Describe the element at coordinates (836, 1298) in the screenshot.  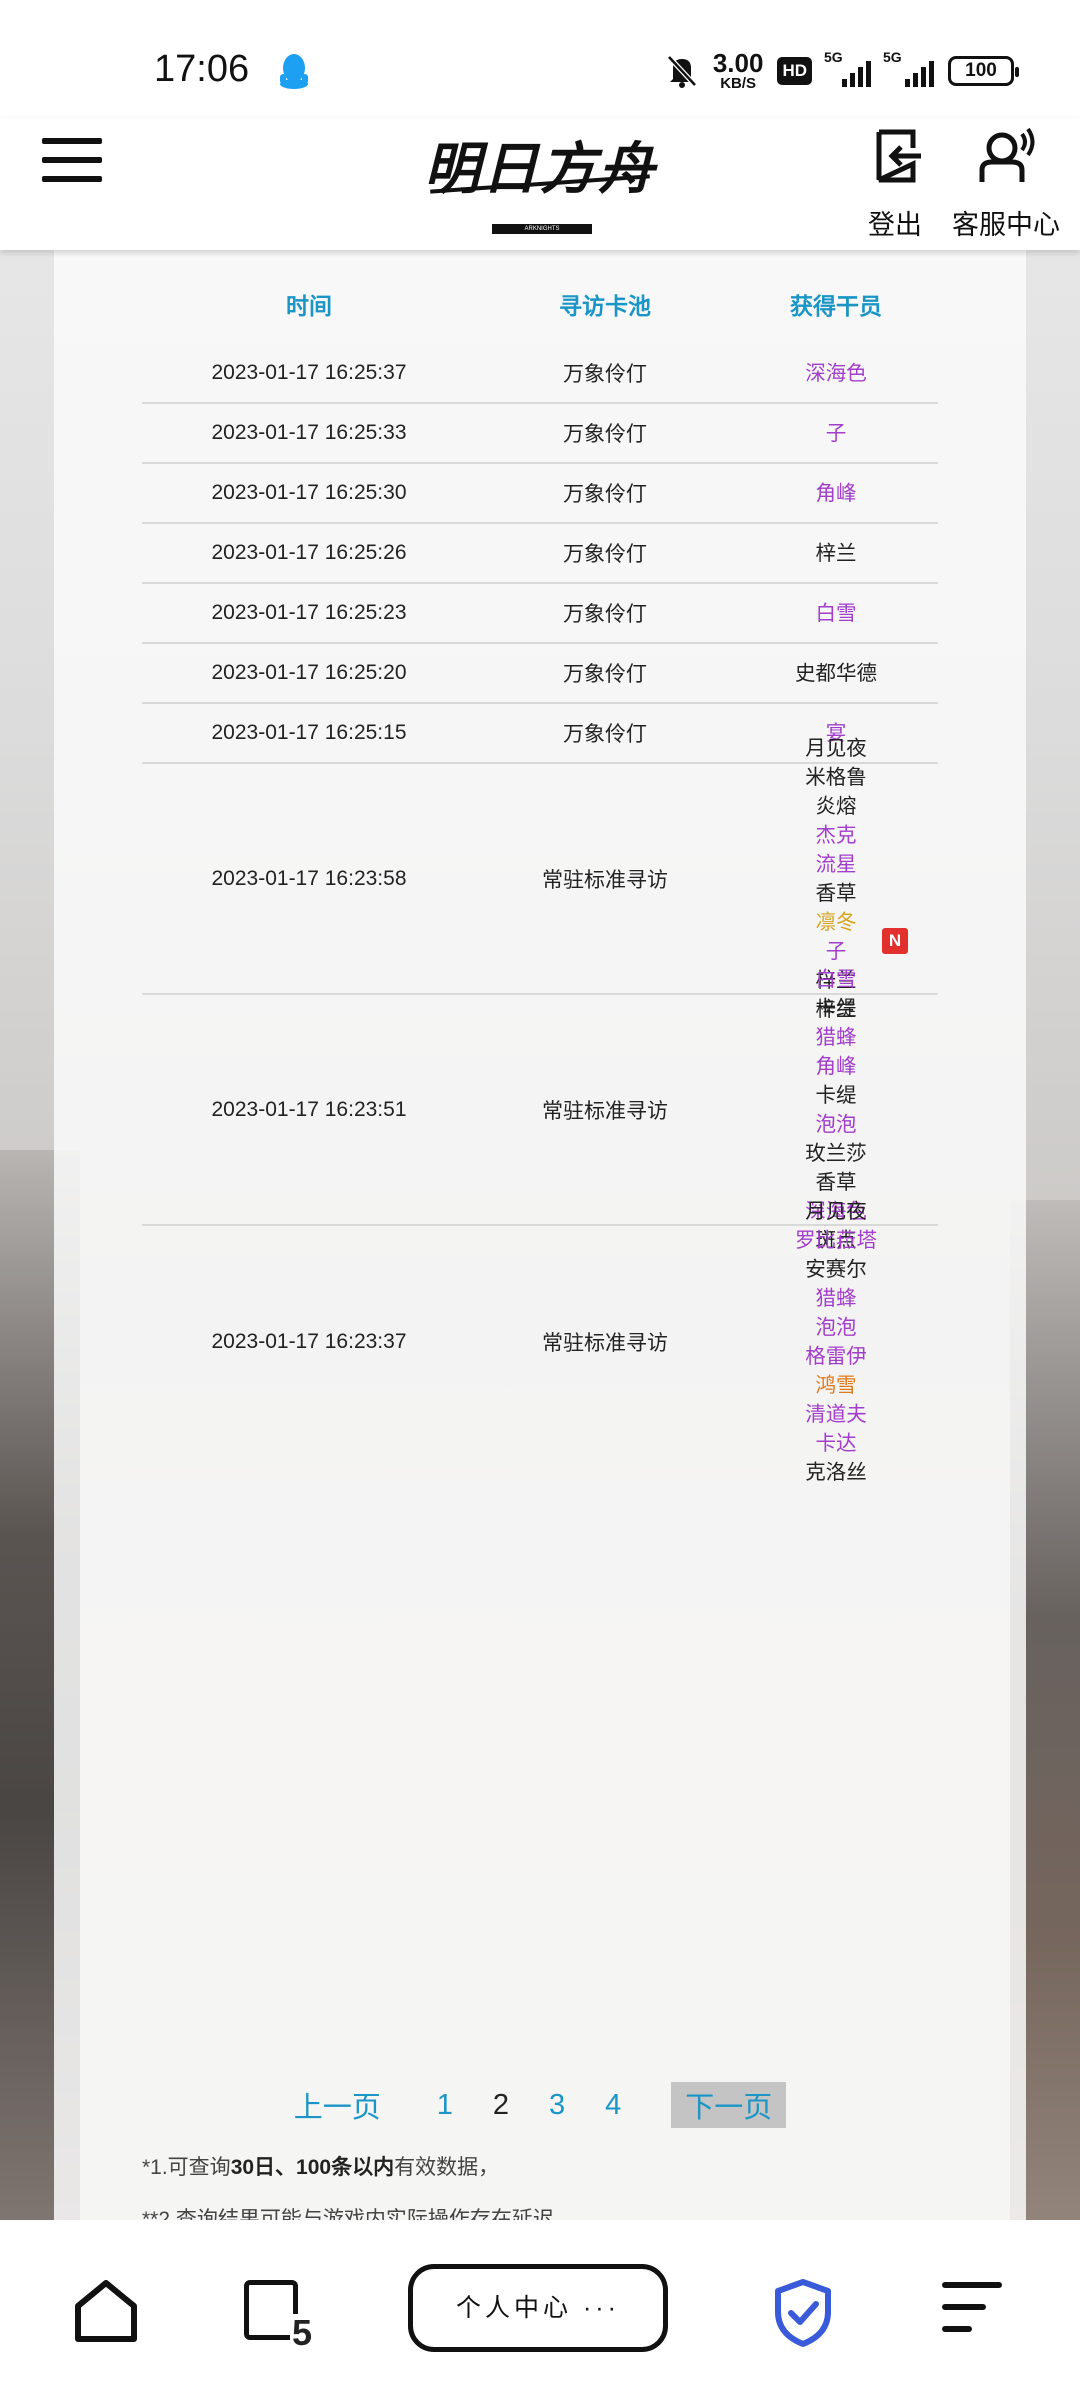
I see `operator-name: 猎蜂` at that location.